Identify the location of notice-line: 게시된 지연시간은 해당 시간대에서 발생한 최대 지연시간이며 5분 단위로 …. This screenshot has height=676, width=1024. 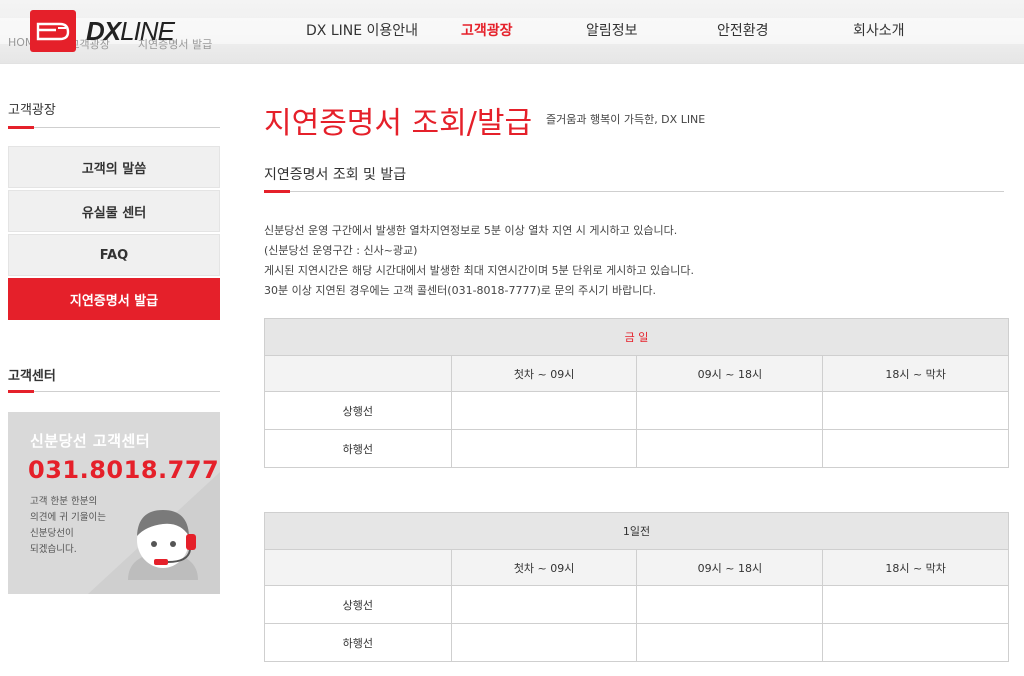
(479, 270).